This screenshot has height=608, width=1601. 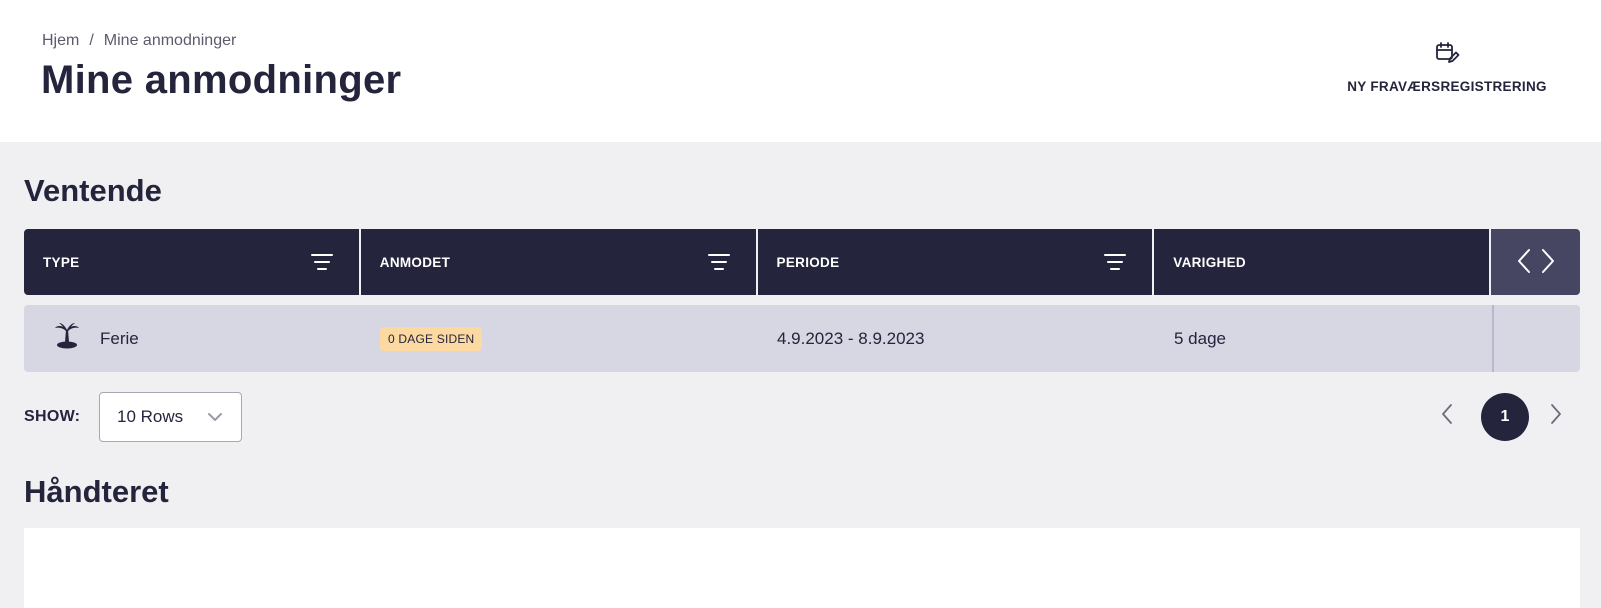 What do you see at coordinates (1322, 262) in the screenshot?
I see `column-header-duration: VARIGHED` at bounding box center [1322, 262].